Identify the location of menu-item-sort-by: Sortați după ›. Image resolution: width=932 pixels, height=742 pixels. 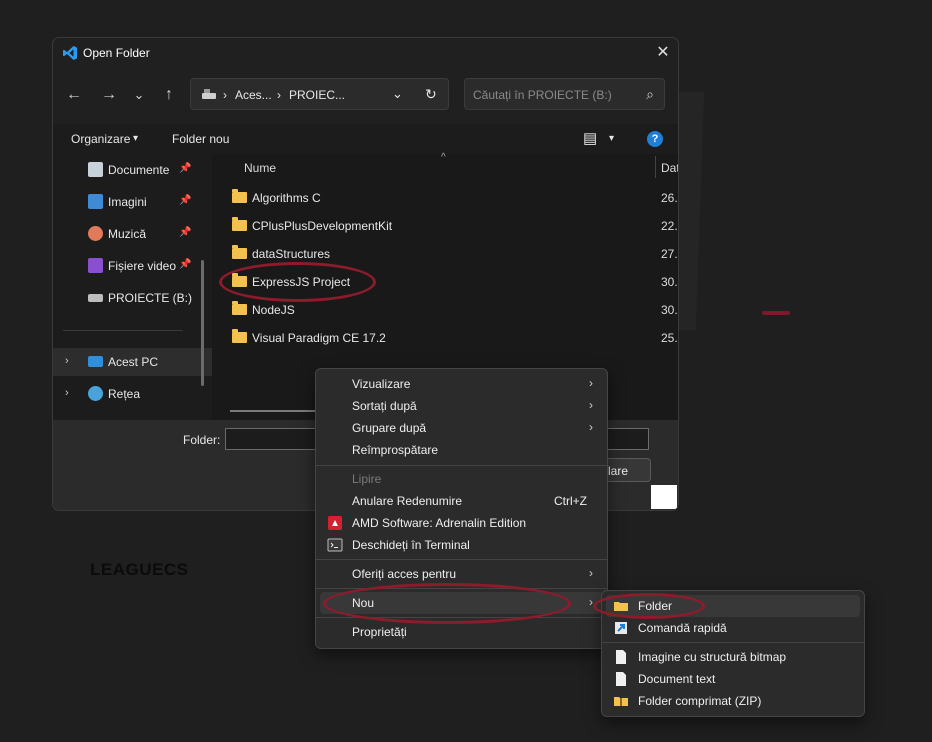
(461, 406).